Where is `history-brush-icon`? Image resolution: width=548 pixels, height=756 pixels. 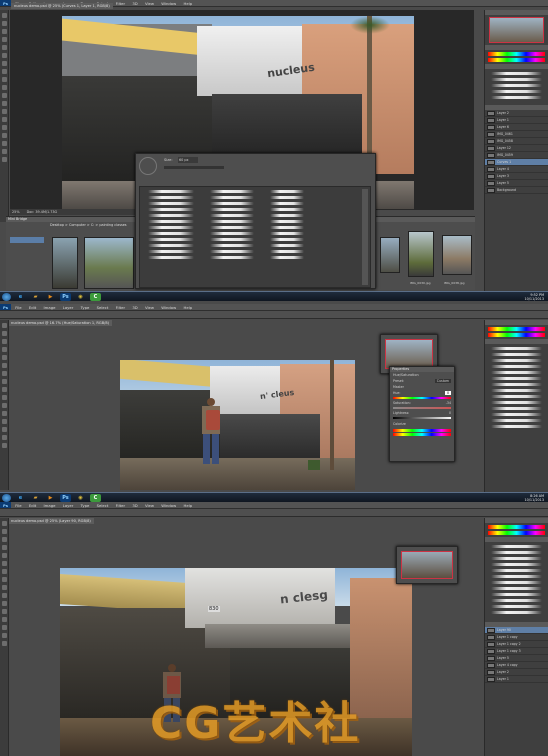 history-brush-icon is located at coordinates (4, 87).